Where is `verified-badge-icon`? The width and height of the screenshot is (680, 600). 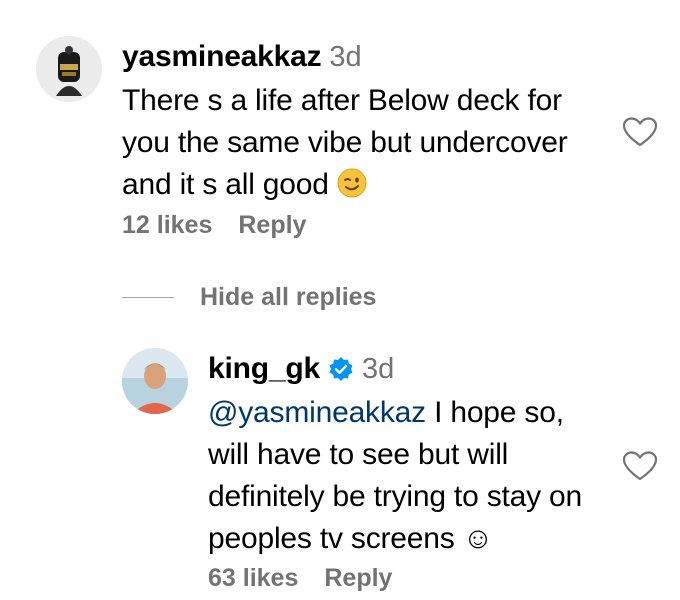
verified-badge-icon is located at coordinates (341, 369).